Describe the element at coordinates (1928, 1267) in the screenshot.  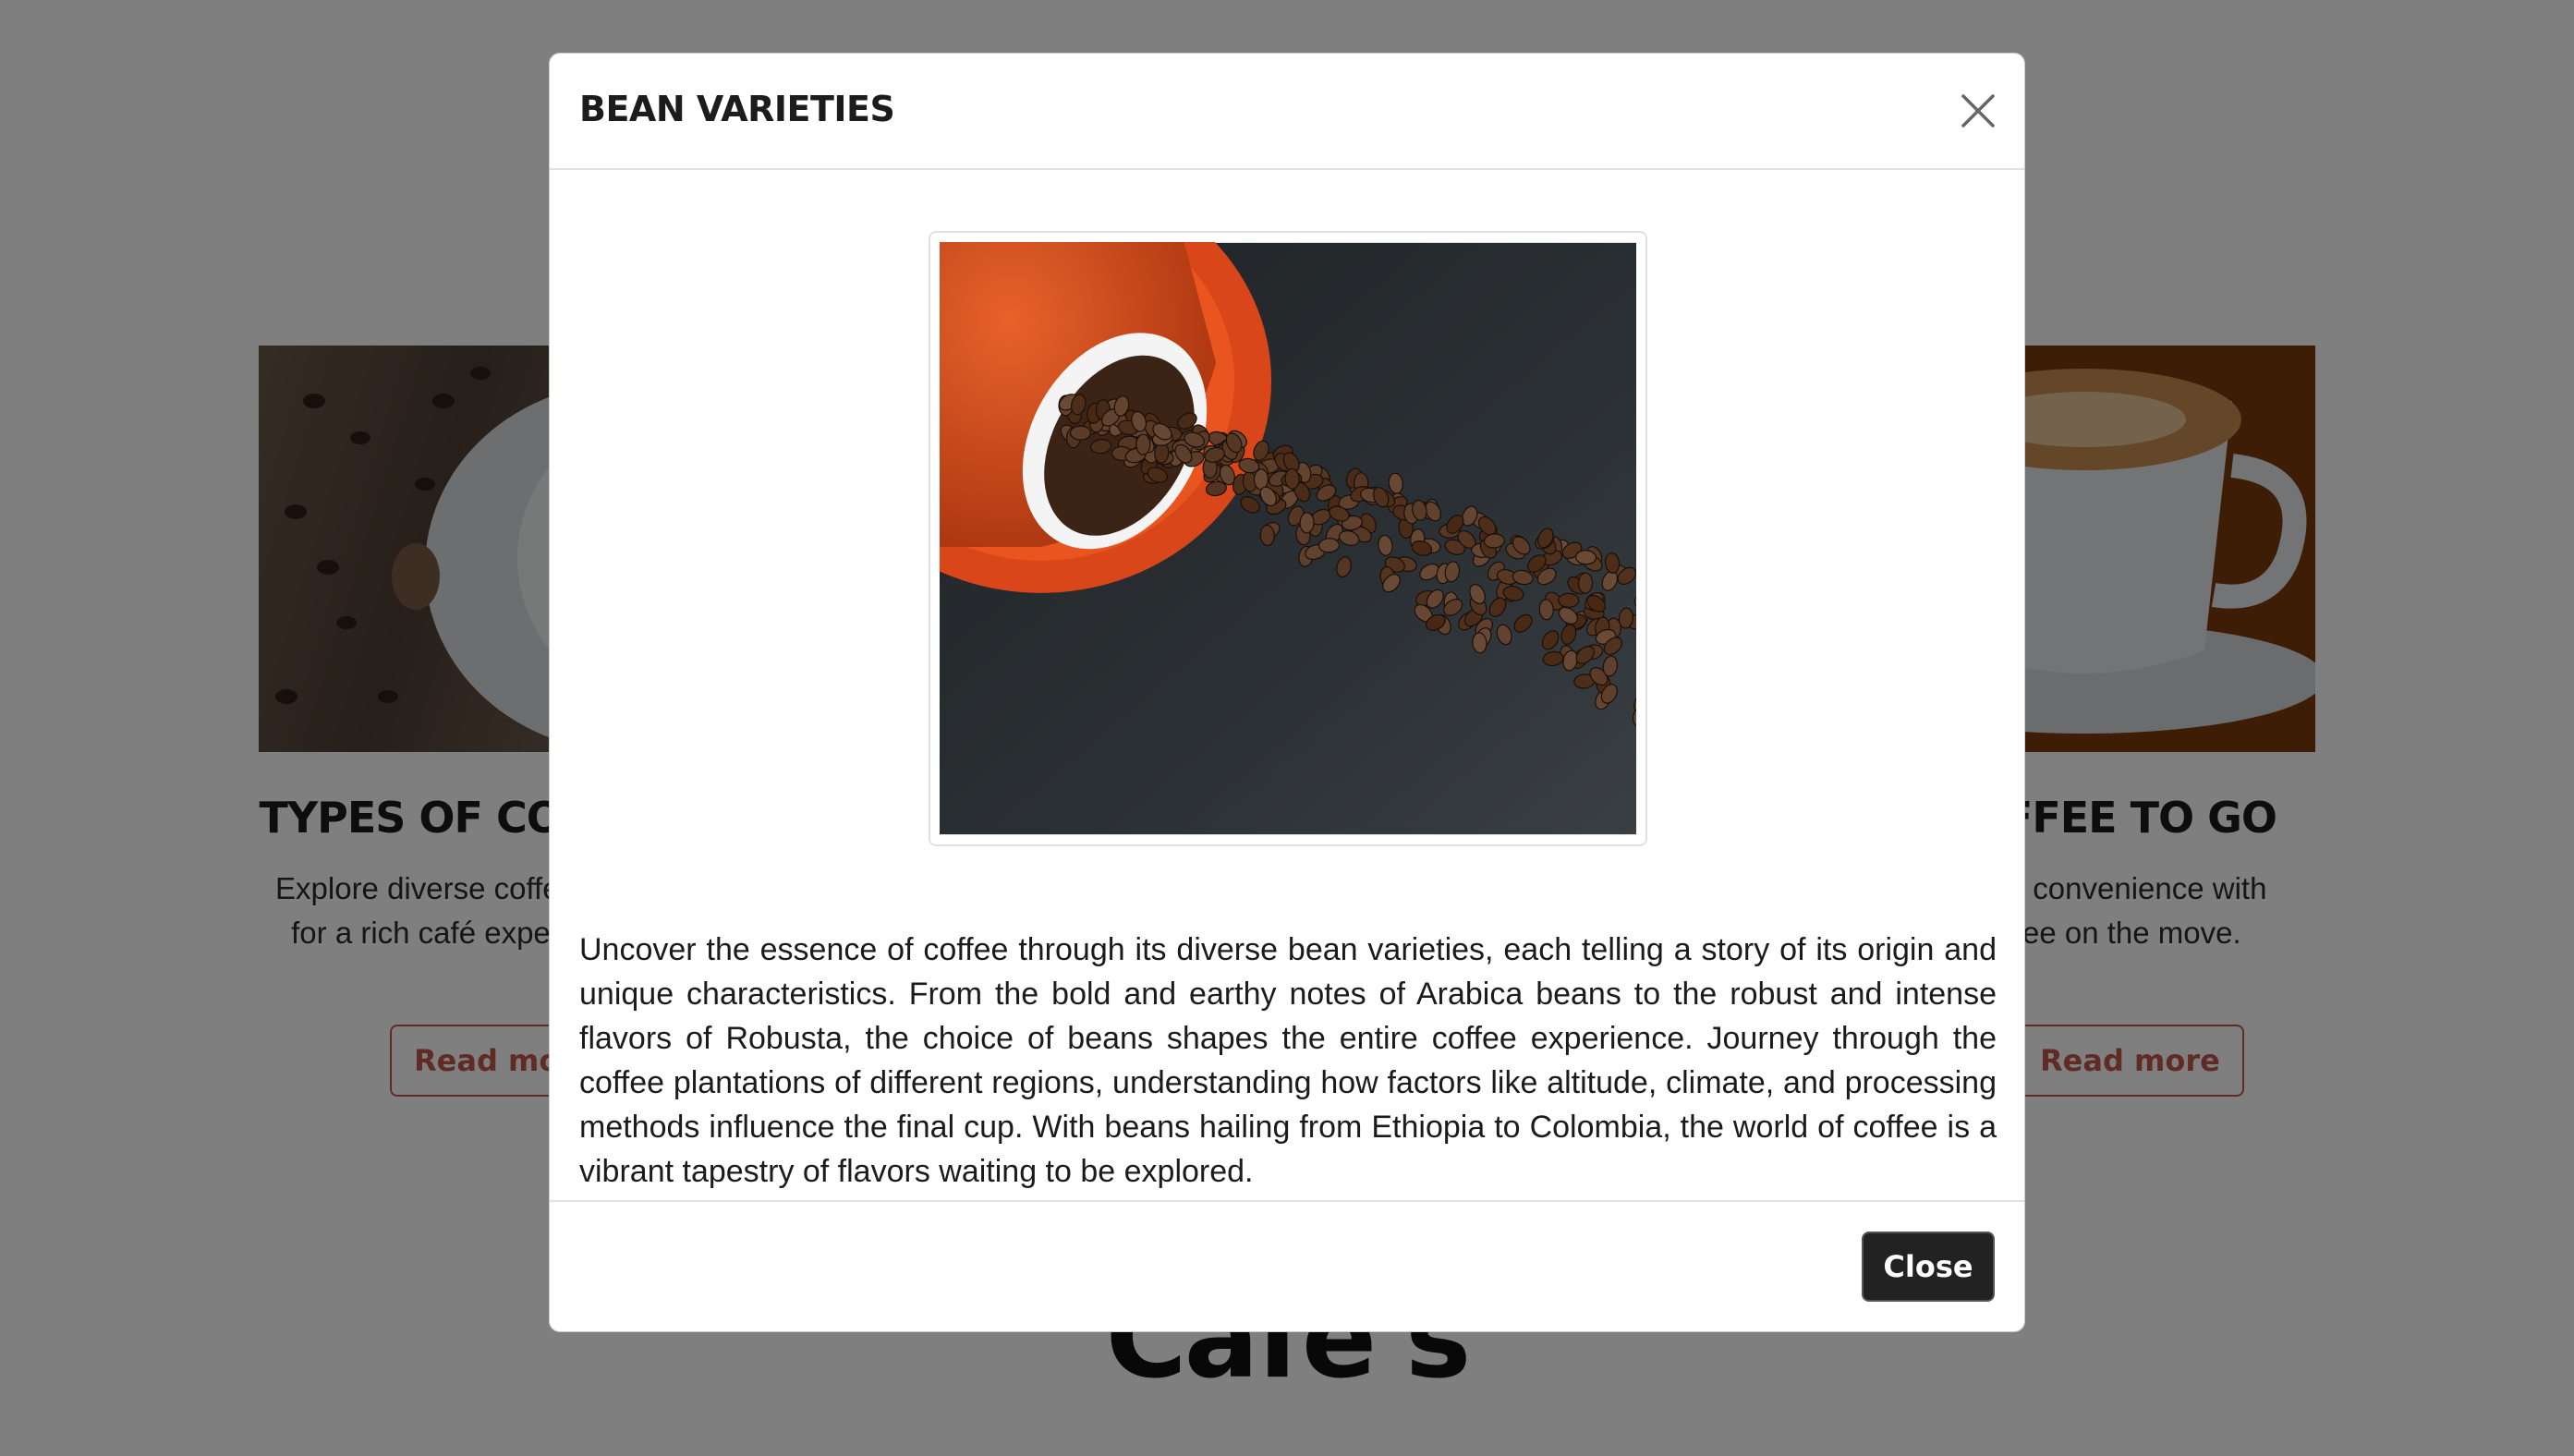
I see `close-button: Close` at that location.